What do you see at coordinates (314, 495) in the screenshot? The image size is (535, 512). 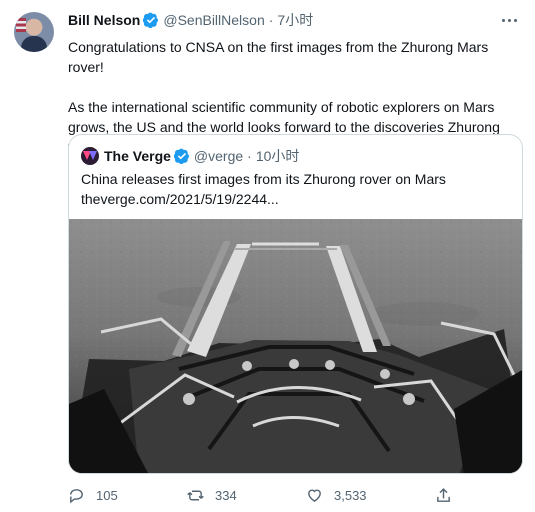 I see `heart-icon` at bounding box center [314, 495].